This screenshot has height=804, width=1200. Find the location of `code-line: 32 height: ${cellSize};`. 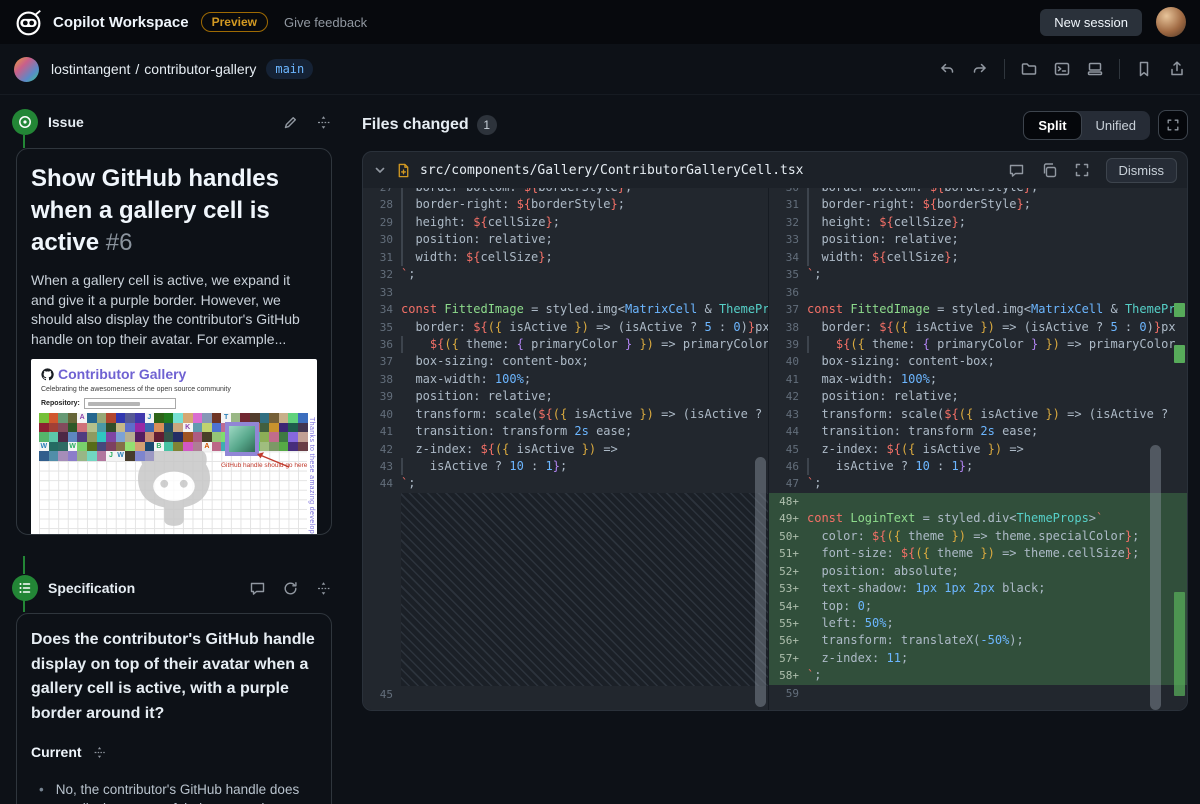

code-line: 32 height: ${cellSize}; is located at coordinates (978, 222).